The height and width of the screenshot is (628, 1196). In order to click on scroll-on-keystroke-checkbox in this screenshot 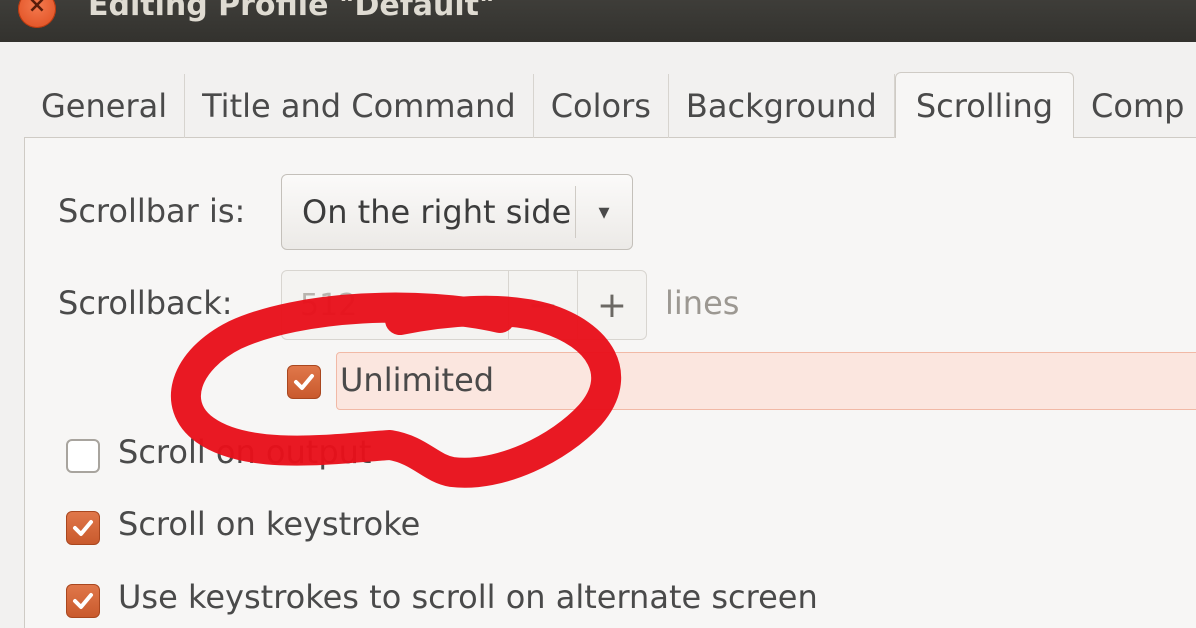, I will do `click(83, 528)`.